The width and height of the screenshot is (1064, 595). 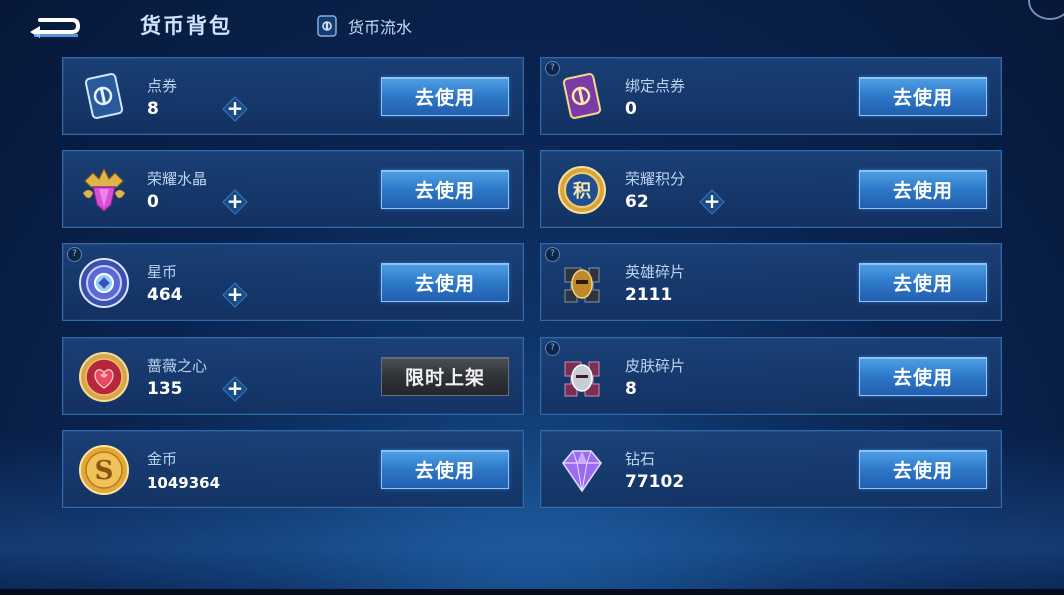 I want to click on ticket-card-icon, so click(x=104, y=96).